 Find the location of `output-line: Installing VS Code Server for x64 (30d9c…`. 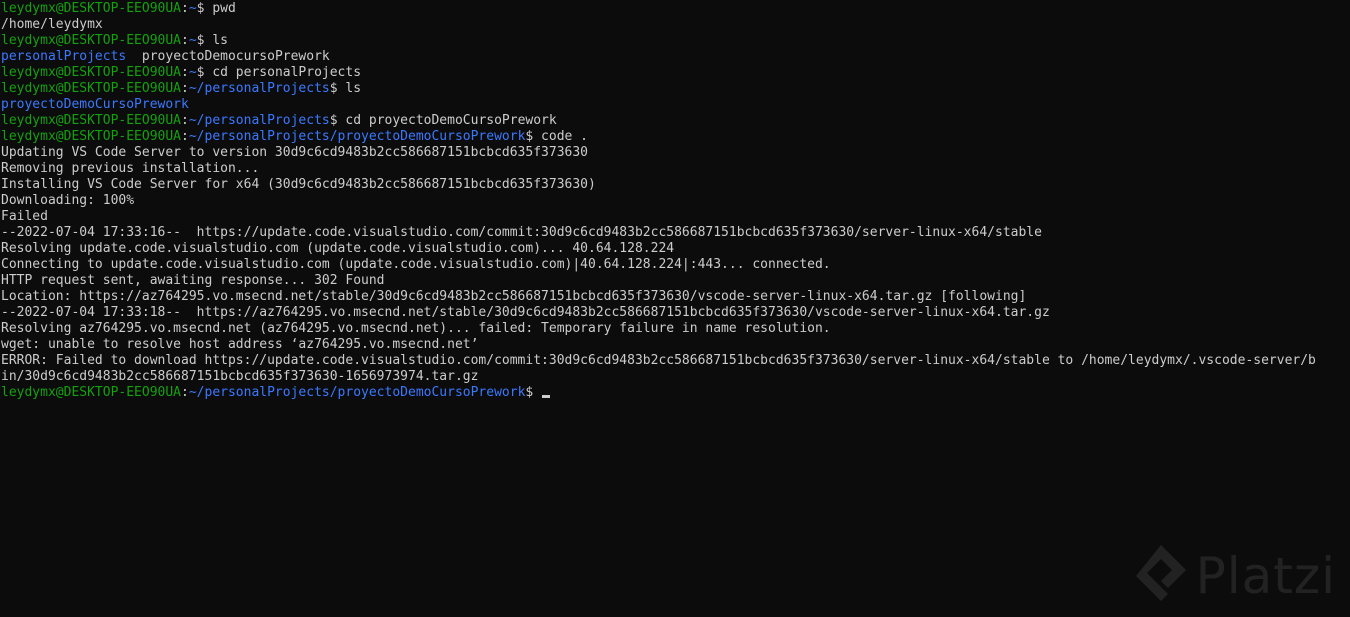

output-line: Installing VS Code Server for x64 (30d9c… is located at coordinates (298, 184).